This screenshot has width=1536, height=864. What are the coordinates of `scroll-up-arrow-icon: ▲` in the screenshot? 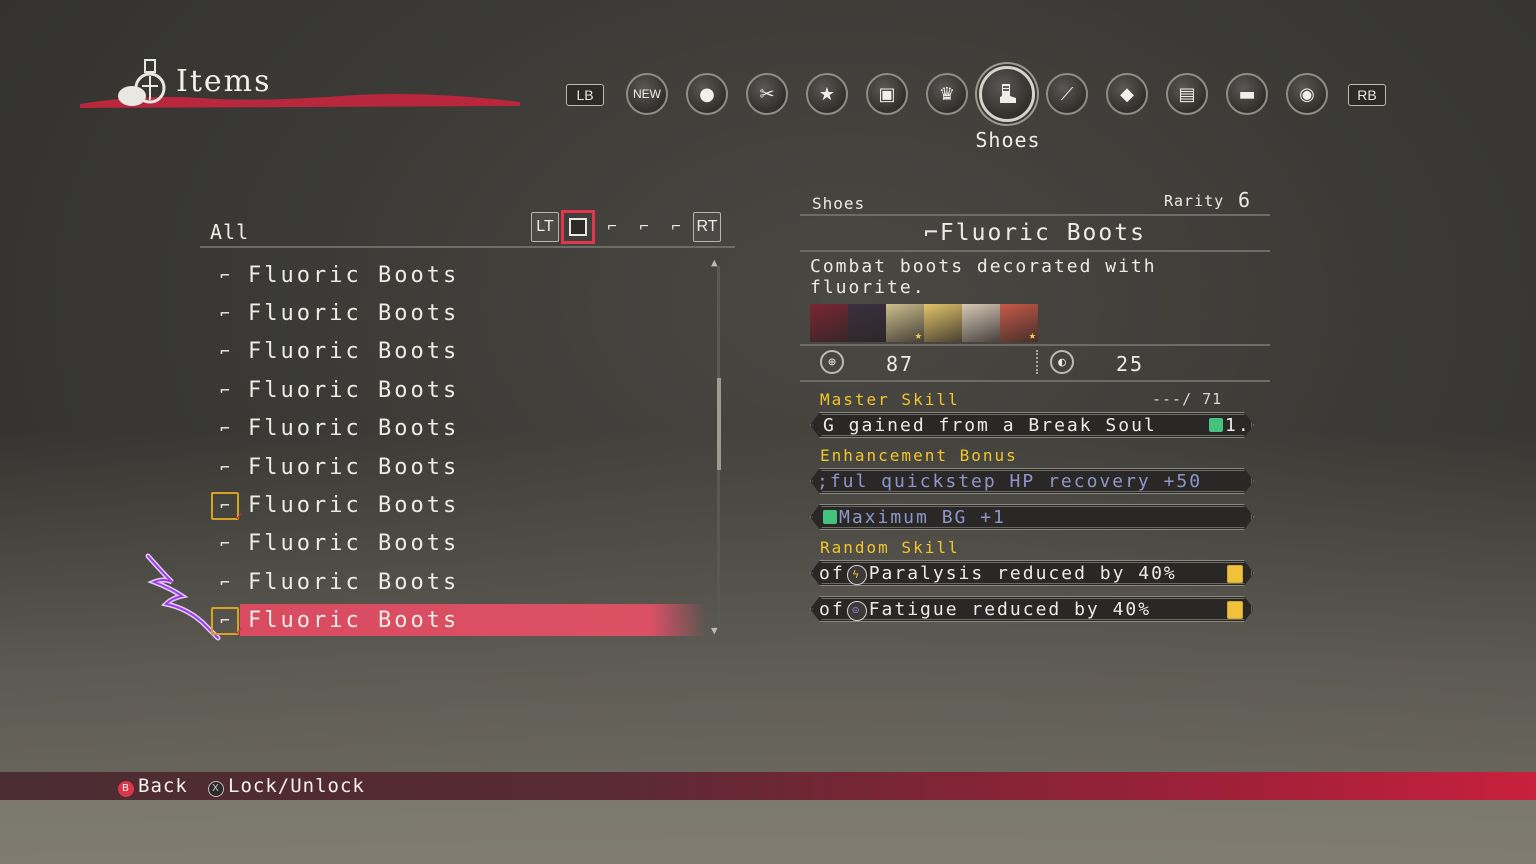 It's located at (714, 262).